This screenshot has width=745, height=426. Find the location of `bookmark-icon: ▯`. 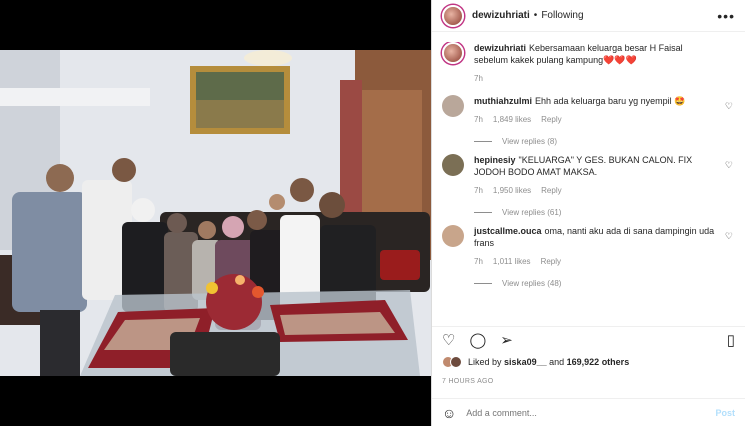

bookmark-icon: ▯ is located at coordinates (731, 340).